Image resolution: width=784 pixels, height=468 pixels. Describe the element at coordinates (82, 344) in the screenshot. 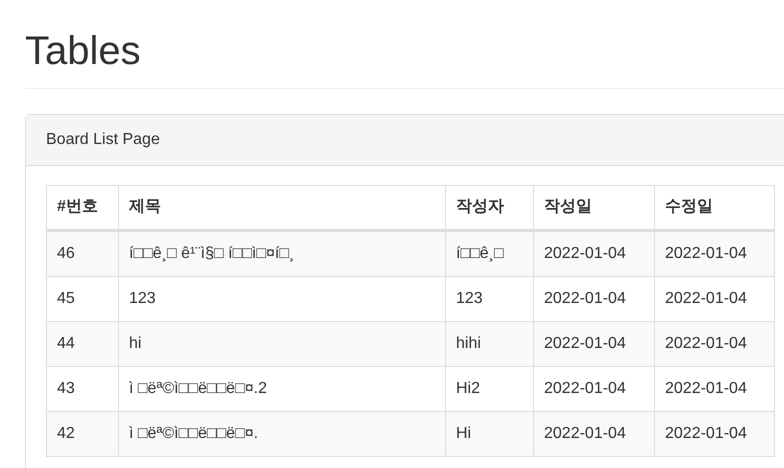

I see `table-cell: 44` at that location.